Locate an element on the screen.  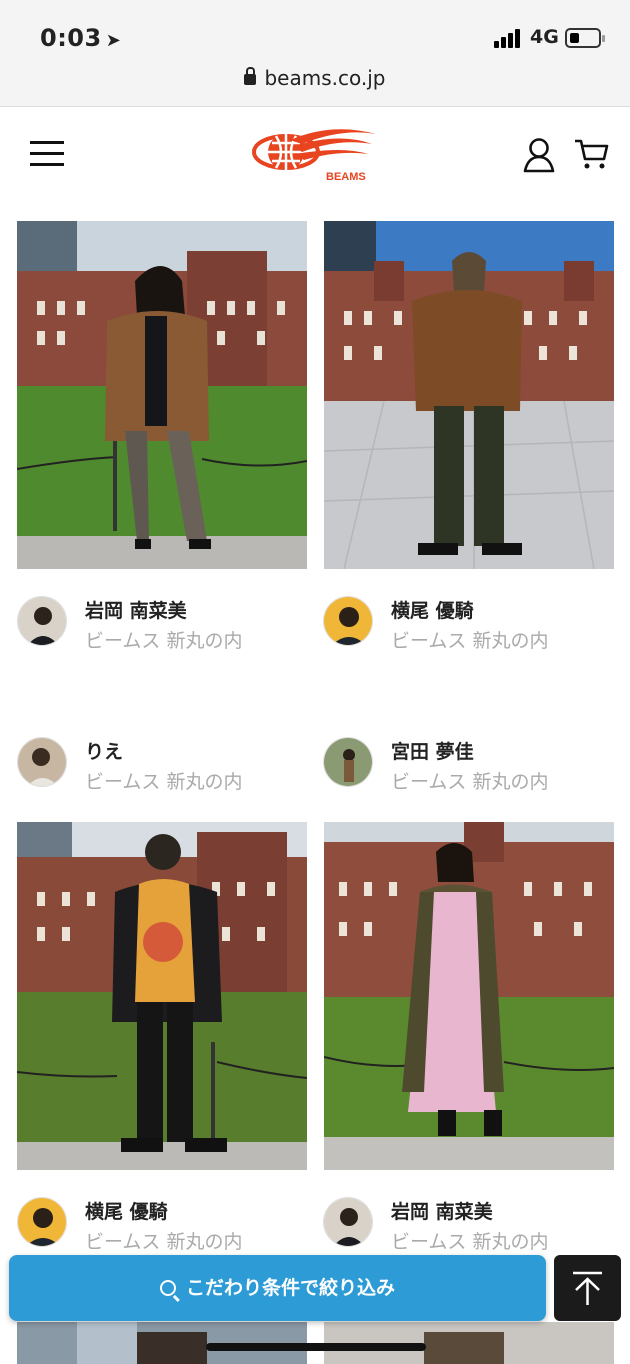
arrow-up-icon is located at coordinates (587, 1288).